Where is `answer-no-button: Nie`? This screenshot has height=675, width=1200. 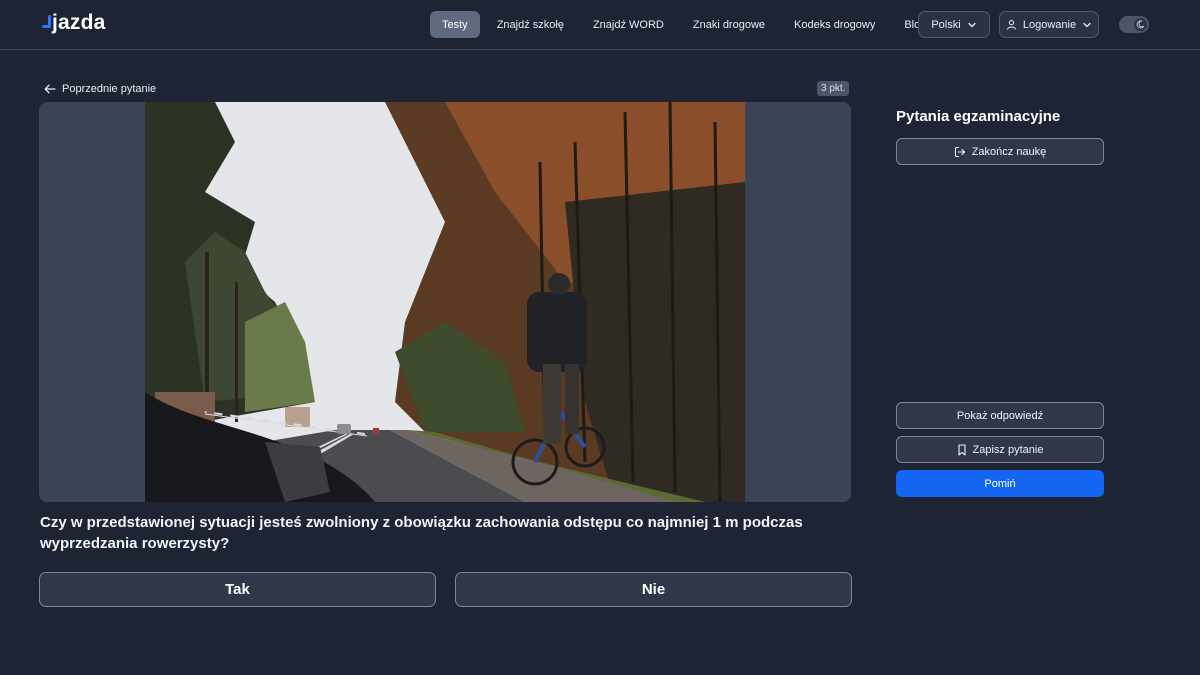
answer-no-button: Nie is located at coordinates (653, 589).